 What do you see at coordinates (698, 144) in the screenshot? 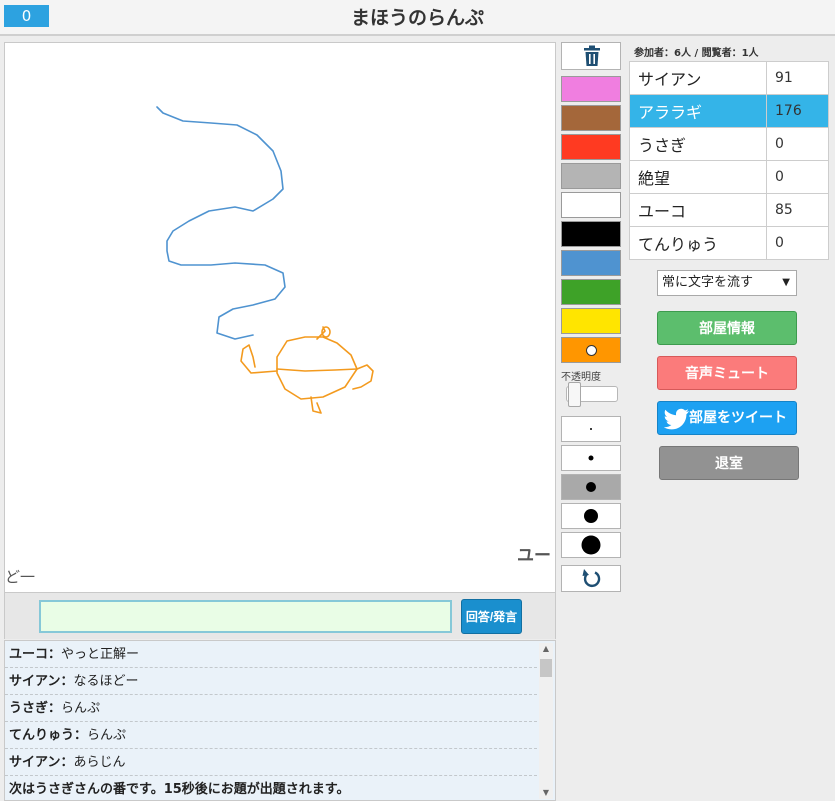
I see `player-name: うさぎ` at bounding box center [698, 144].